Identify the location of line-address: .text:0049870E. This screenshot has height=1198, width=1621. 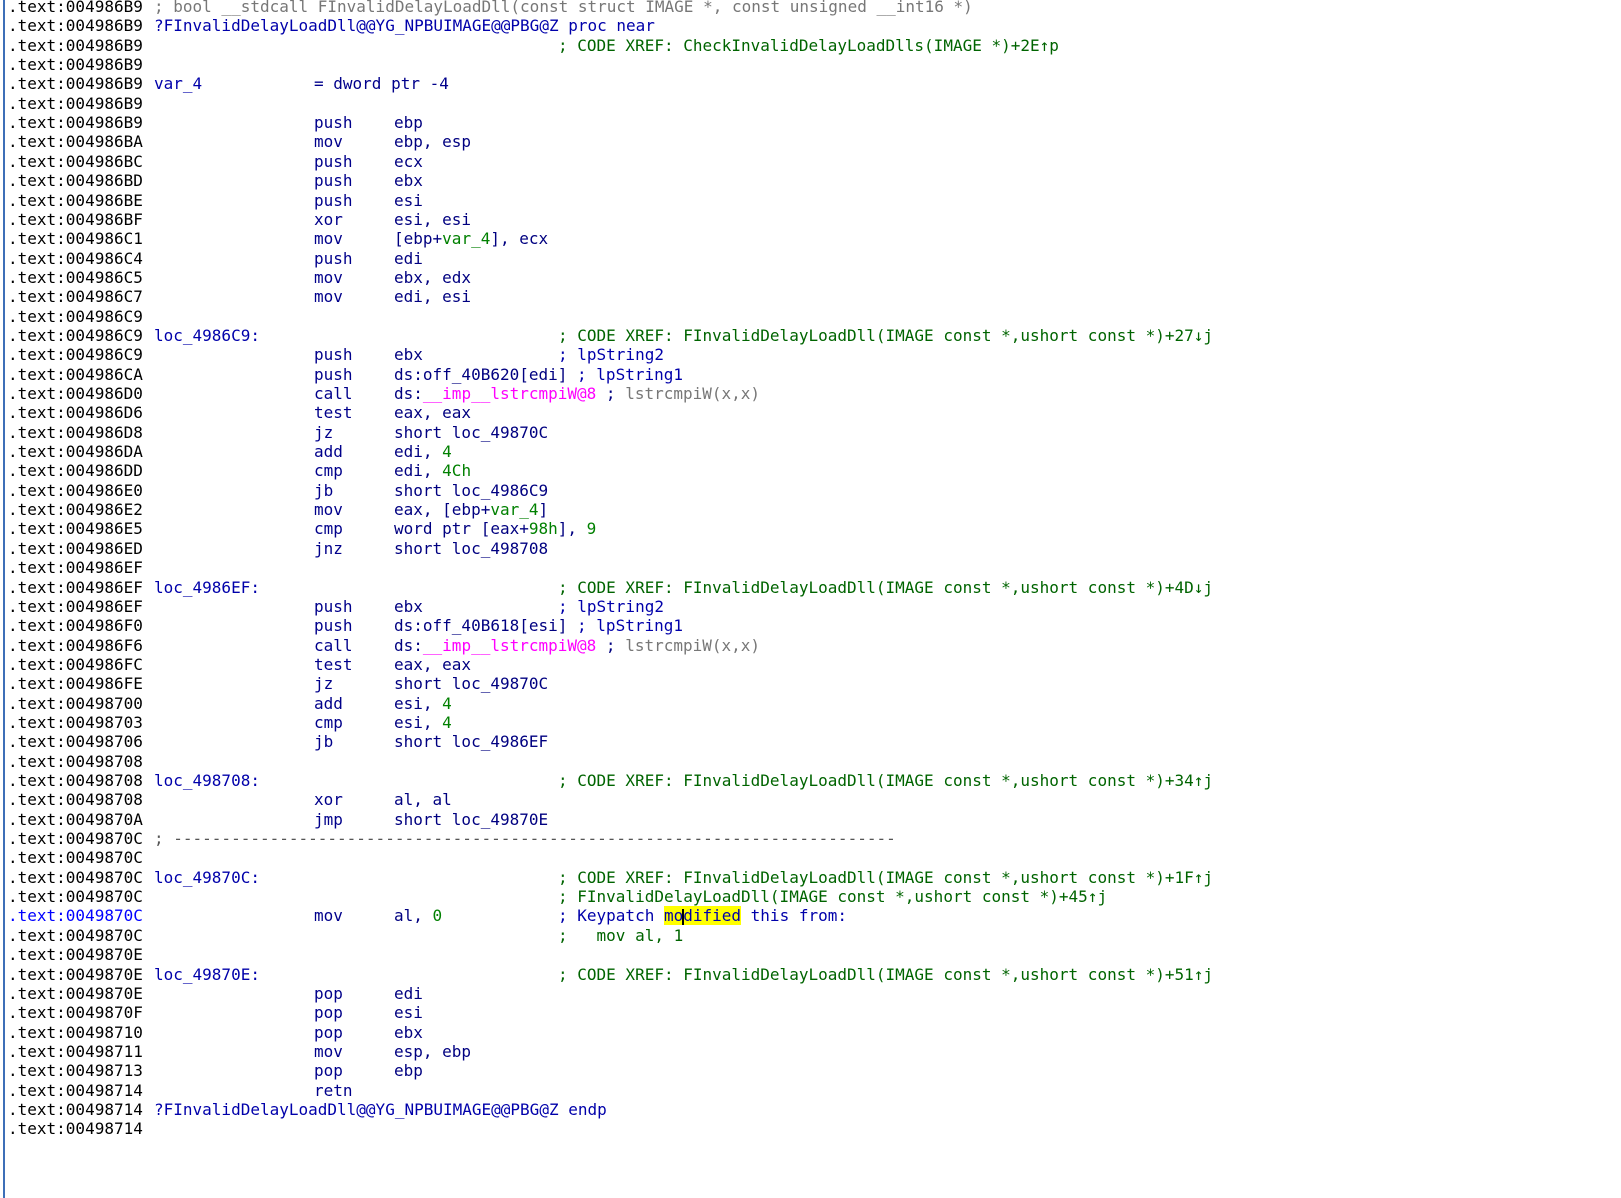
(75, 993).